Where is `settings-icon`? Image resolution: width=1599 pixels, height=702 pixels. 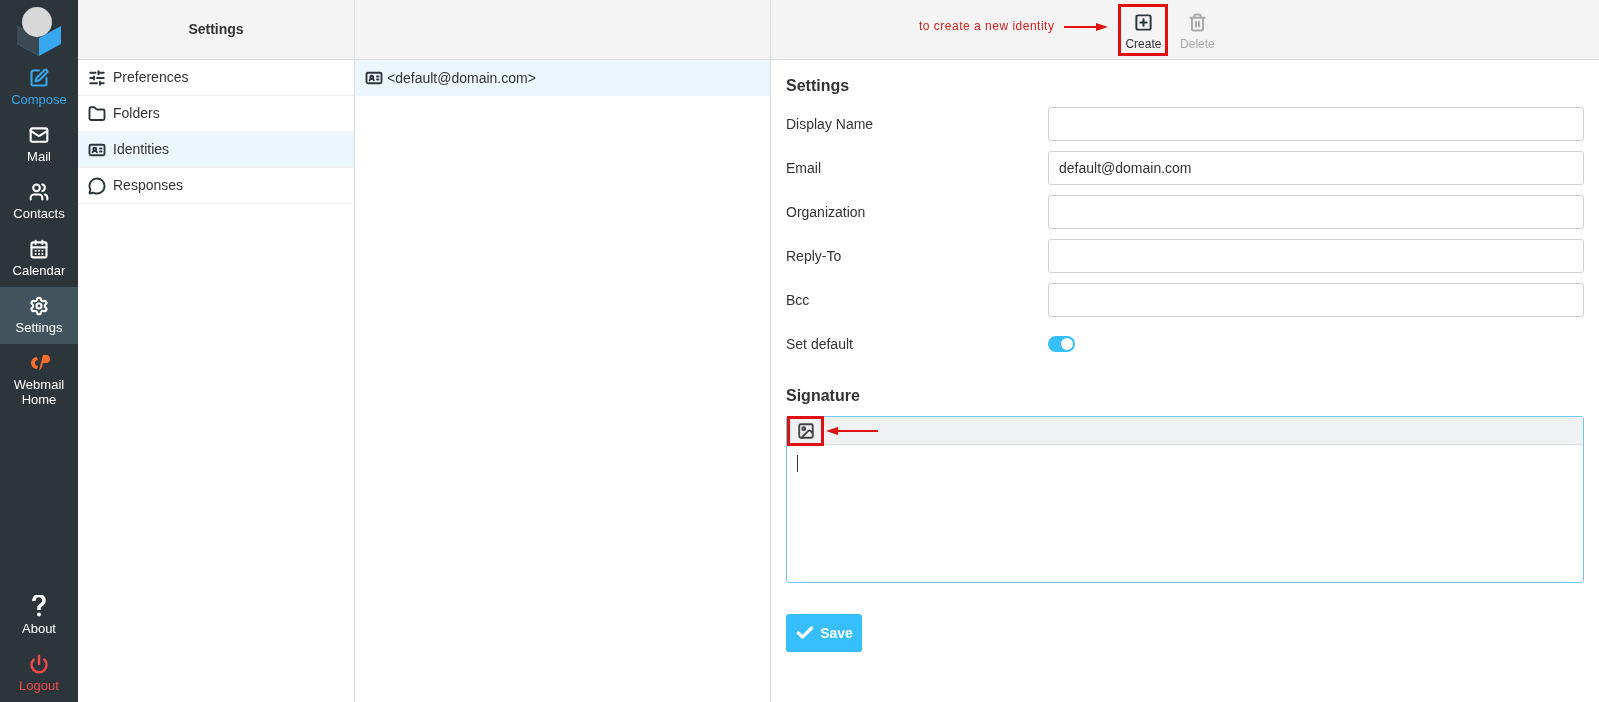
settings-icon is located at coordinates (39, 306).